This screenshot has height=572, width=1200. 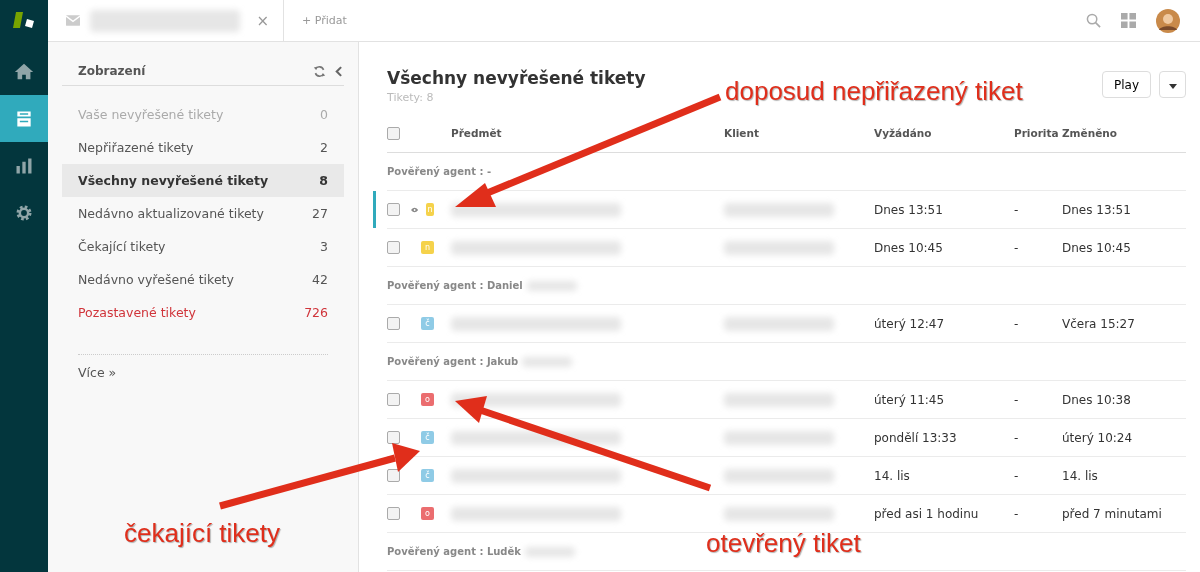 I want to click on table-cell-text: pondělí 13:33, so click(x=916, y=437).